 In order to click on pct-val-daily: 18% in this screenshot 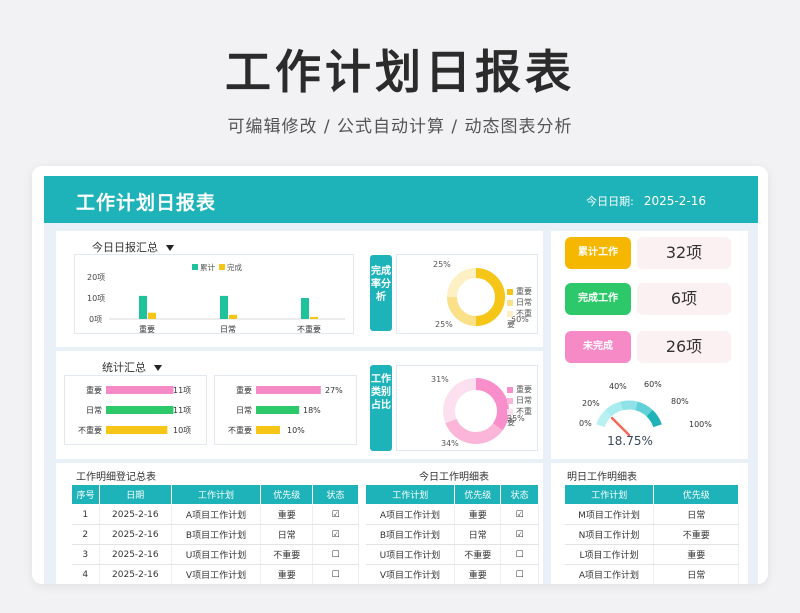, I will do `click(312, 410)`.